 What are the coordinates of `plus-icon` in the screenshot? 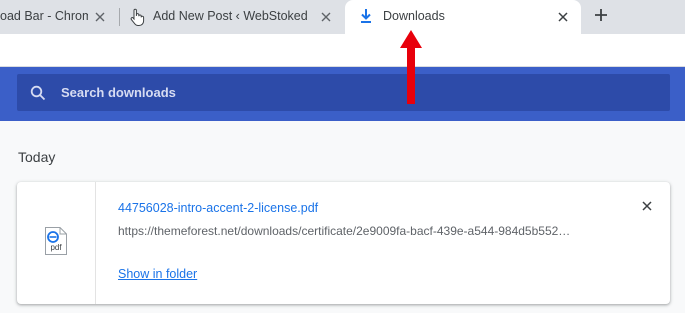 It's located at (601, 17).